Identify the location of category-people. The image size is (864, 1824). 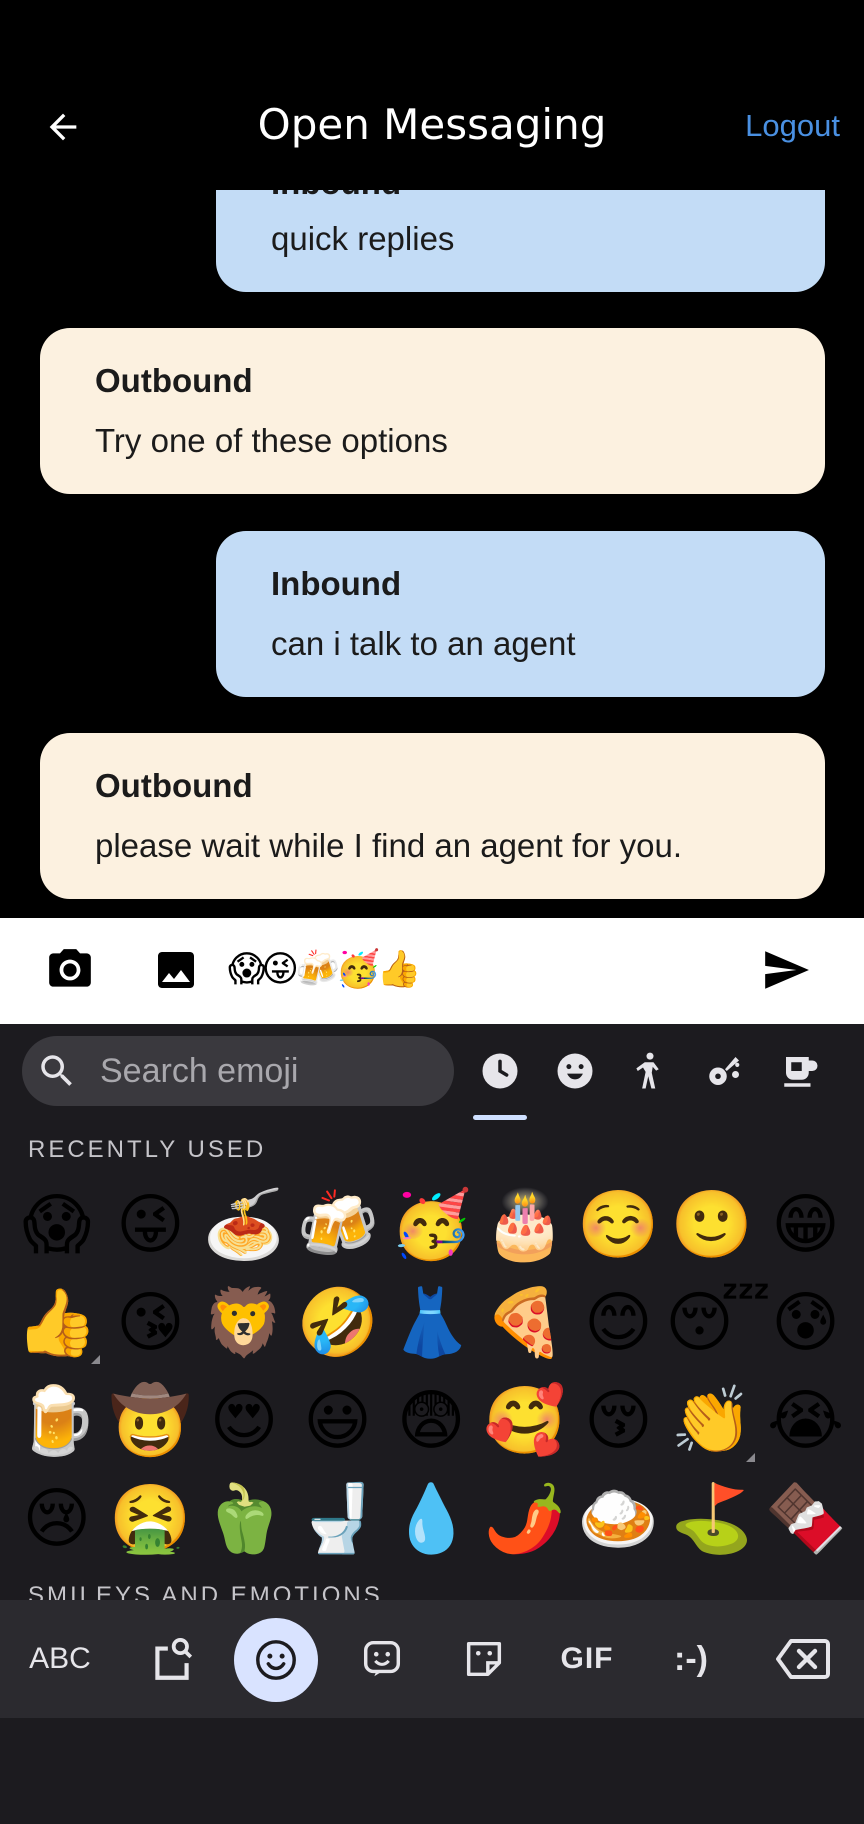
(650, 1071).